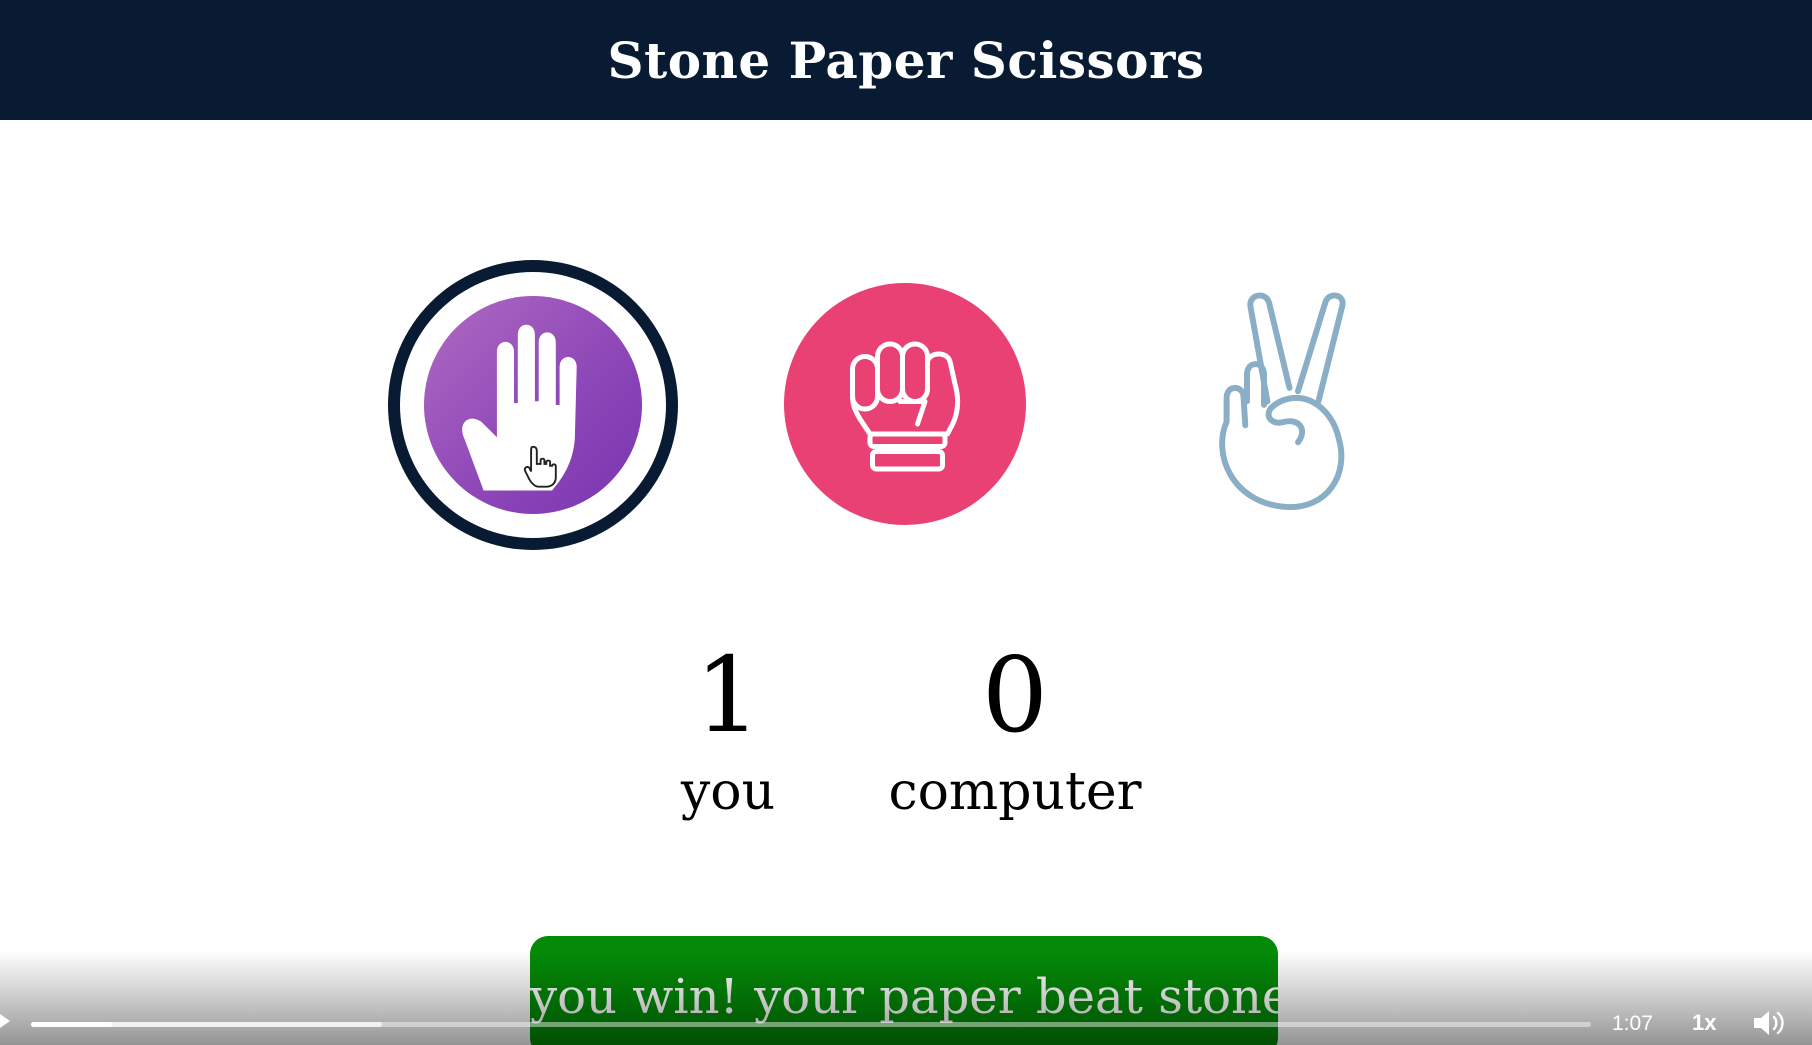 This screenshot has width=1812, height=1045. What do you see at coordinates (1282, 401) in the screenshot?
I see `victory-hand-icon` at bounding box center [1282, 401].